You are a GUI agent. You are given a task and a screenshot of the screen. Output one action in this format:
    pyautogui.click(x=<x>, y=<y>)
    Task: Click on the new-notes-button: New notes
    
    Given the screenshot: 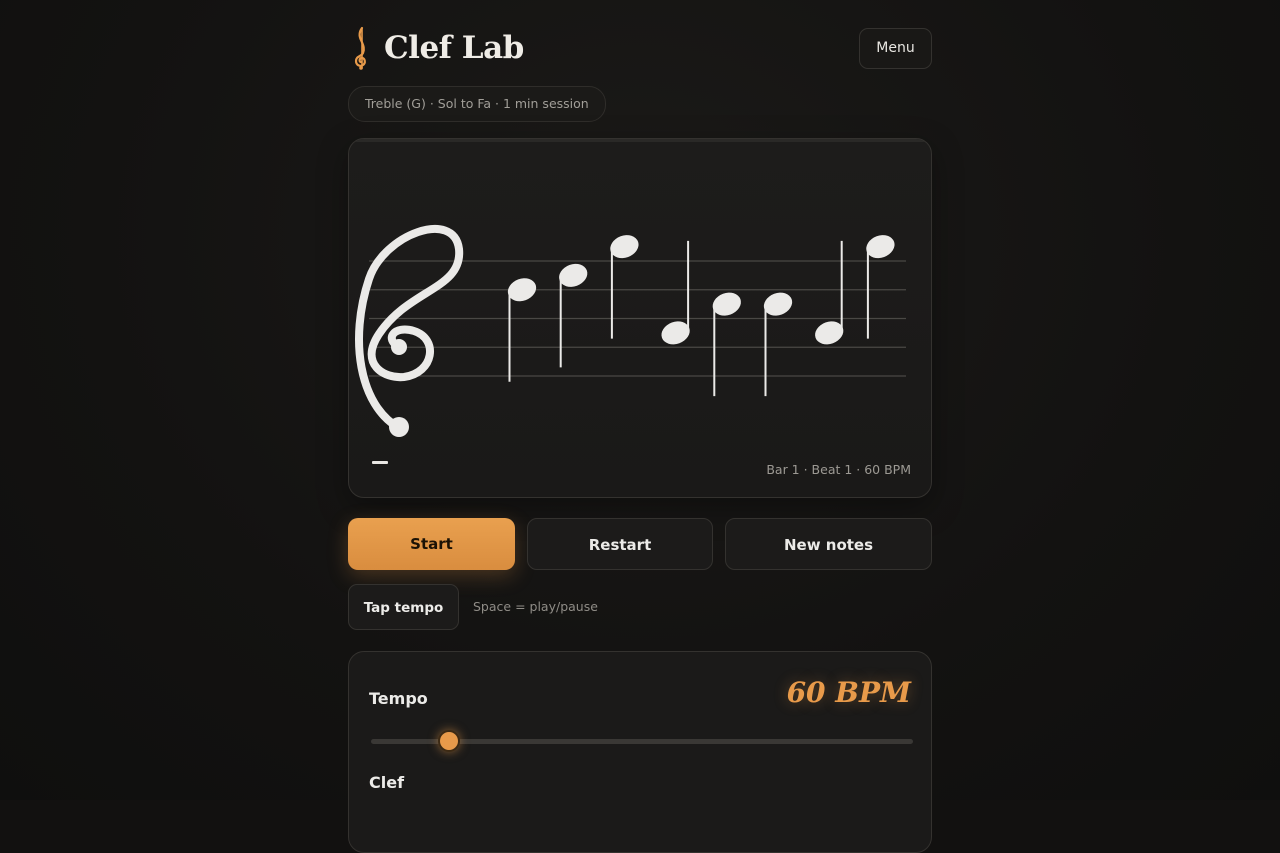 What is the action you would take?
    pyautogui.click(x=828, y=544)
    